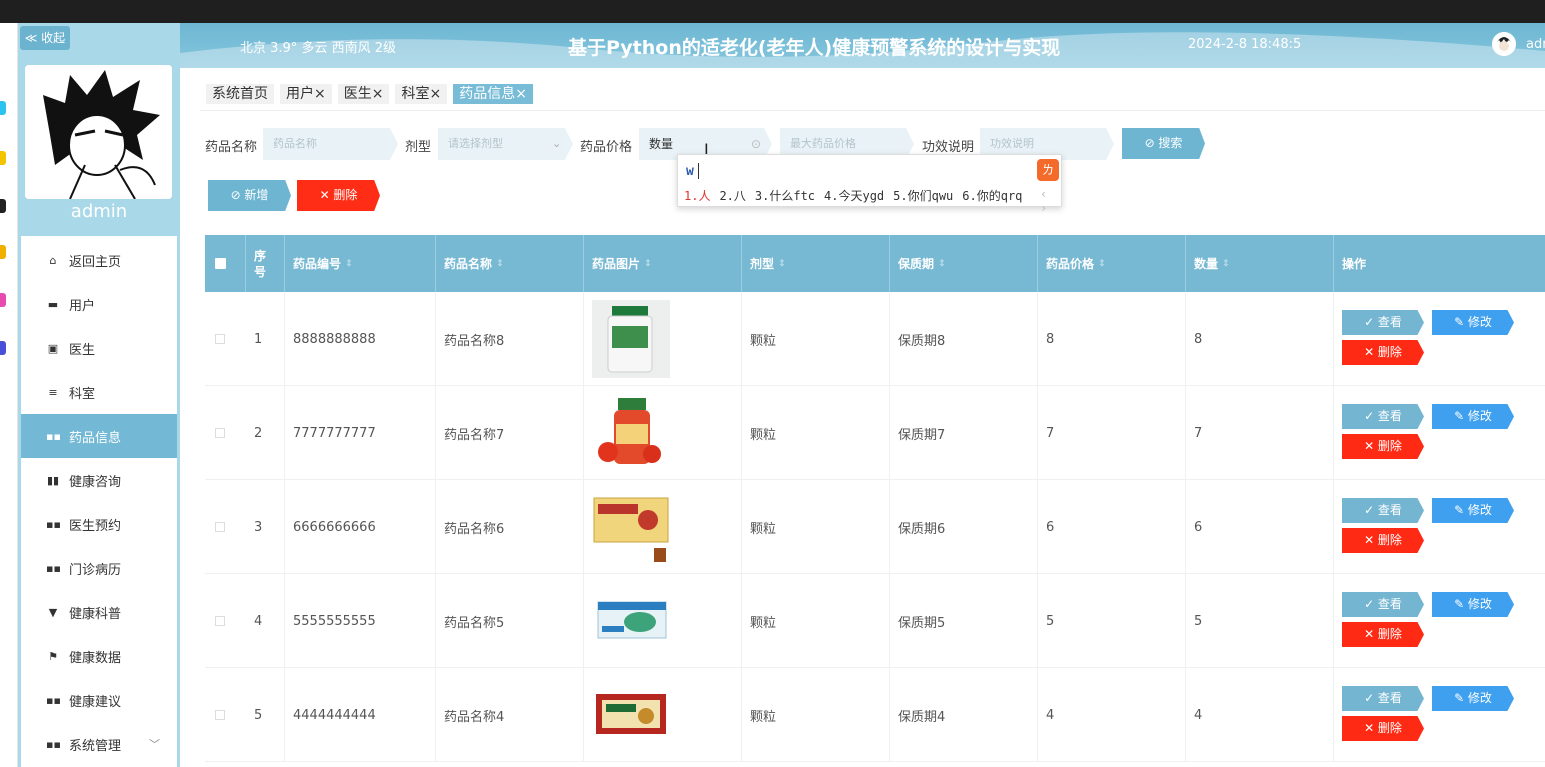 This screenshot has width=1545, height=767. What do you see at coordinates (99, 744) in the screenshot?
I see `sidebar-item-system-management: ▪▪ 系统管理 ﹀` at bounding box center [99, 744].